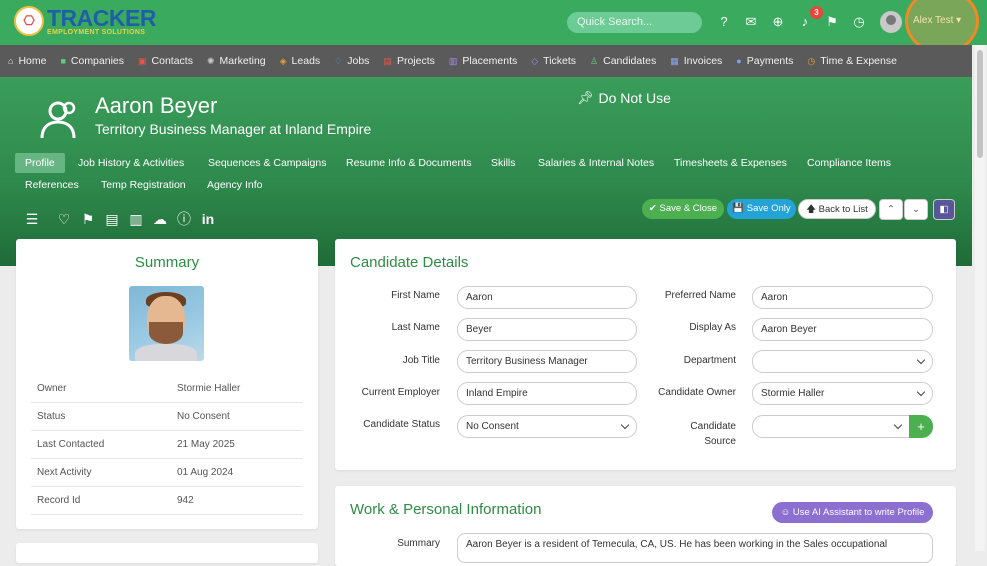 Image resolution: width=987 pixels, height=566 pixels. What do you see at coordinates (184, 219) in the screenshot?
I see `alert-icon: ⓘ` at bounding box center [184, 219].